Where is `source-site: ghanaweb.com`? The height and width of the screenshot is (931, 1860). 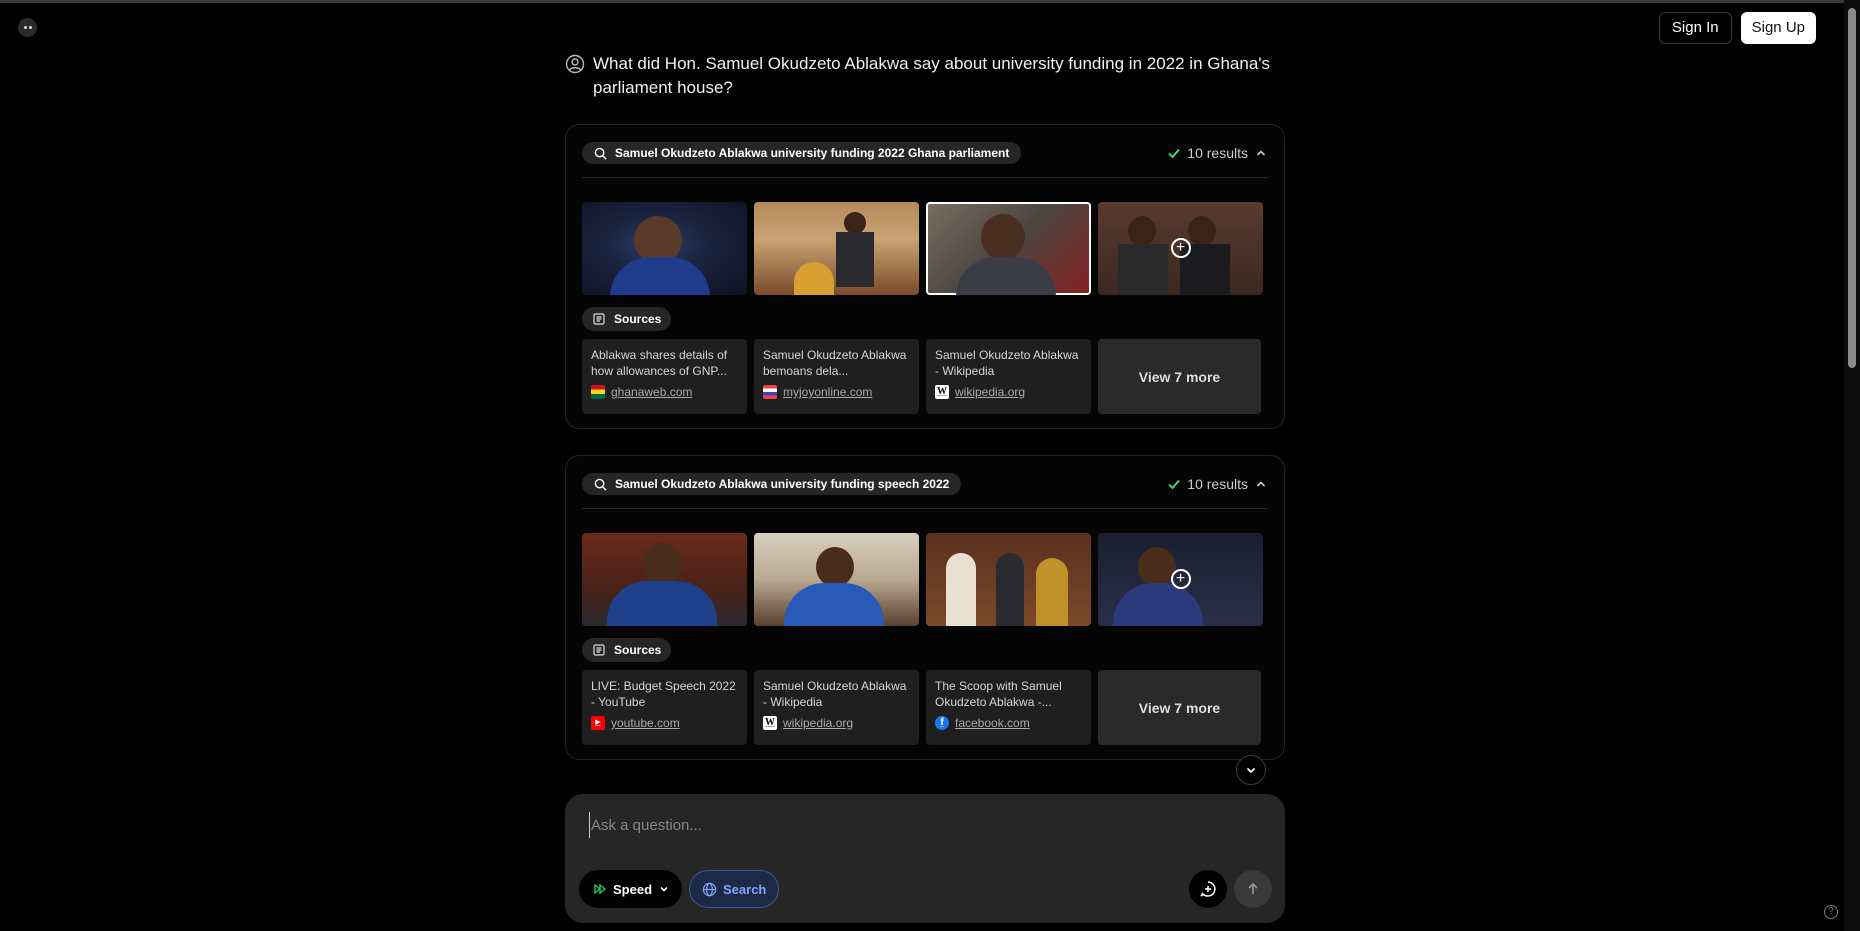
source-site: ghanaweb.com is located at coordinates (651, 392).